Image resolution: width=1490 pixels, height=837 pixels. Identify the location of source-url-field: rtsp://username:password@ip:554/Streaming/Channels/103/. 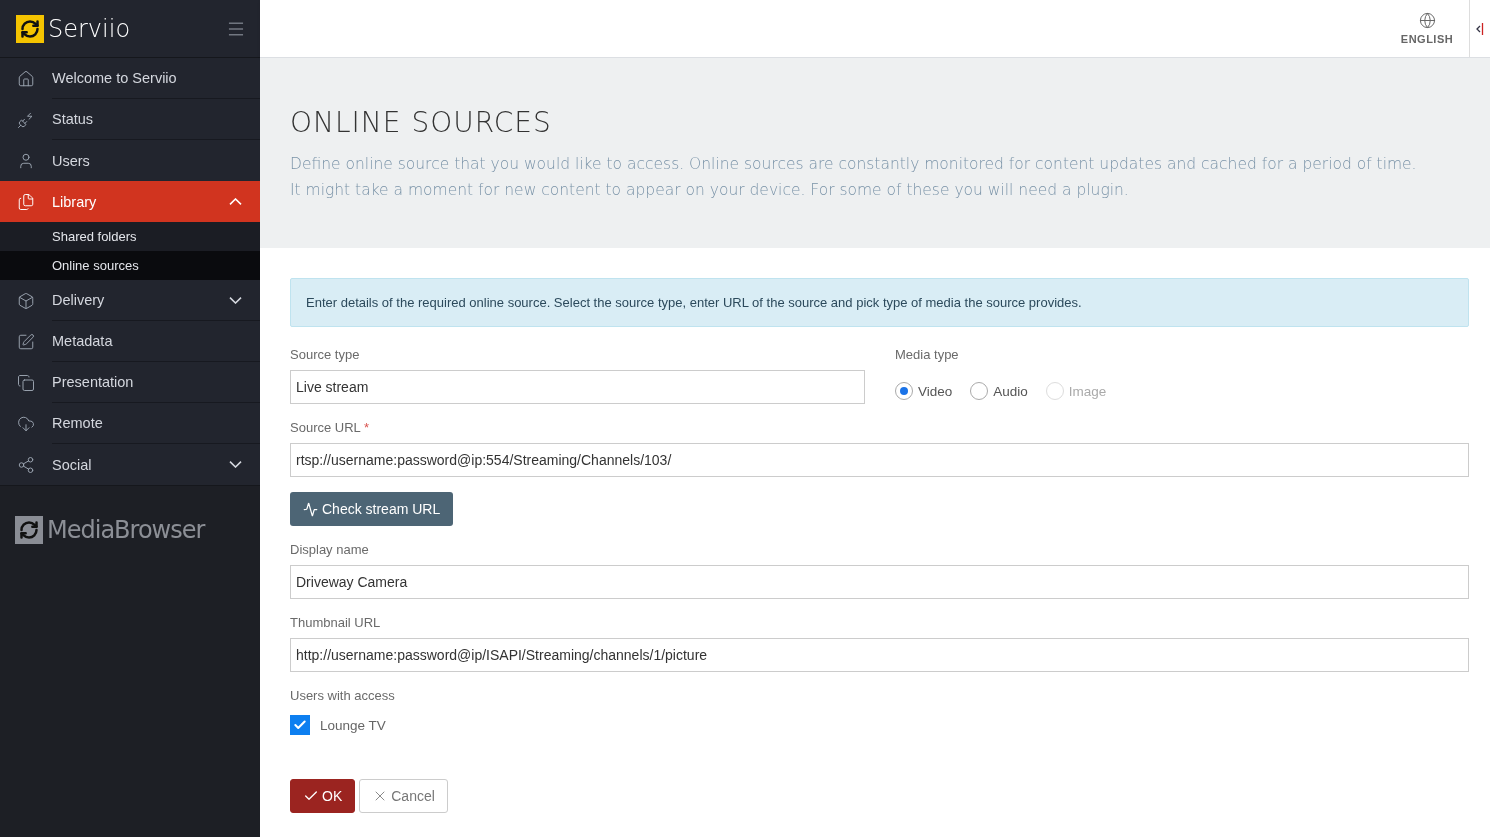
(879, 460).